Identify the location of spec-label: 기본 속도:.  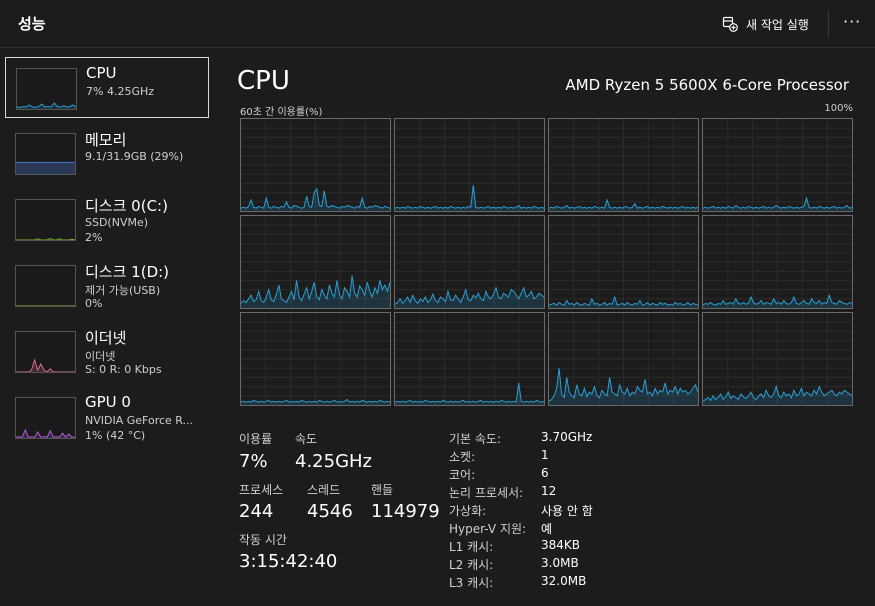
(475, 439).